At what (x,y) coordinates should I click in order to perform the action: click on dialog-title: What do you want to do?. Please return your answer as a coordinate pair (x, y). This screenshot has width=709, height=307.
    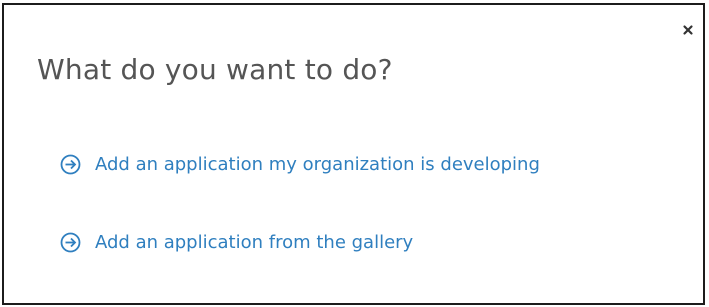
    Looking at the image, I should click on (215, 69).